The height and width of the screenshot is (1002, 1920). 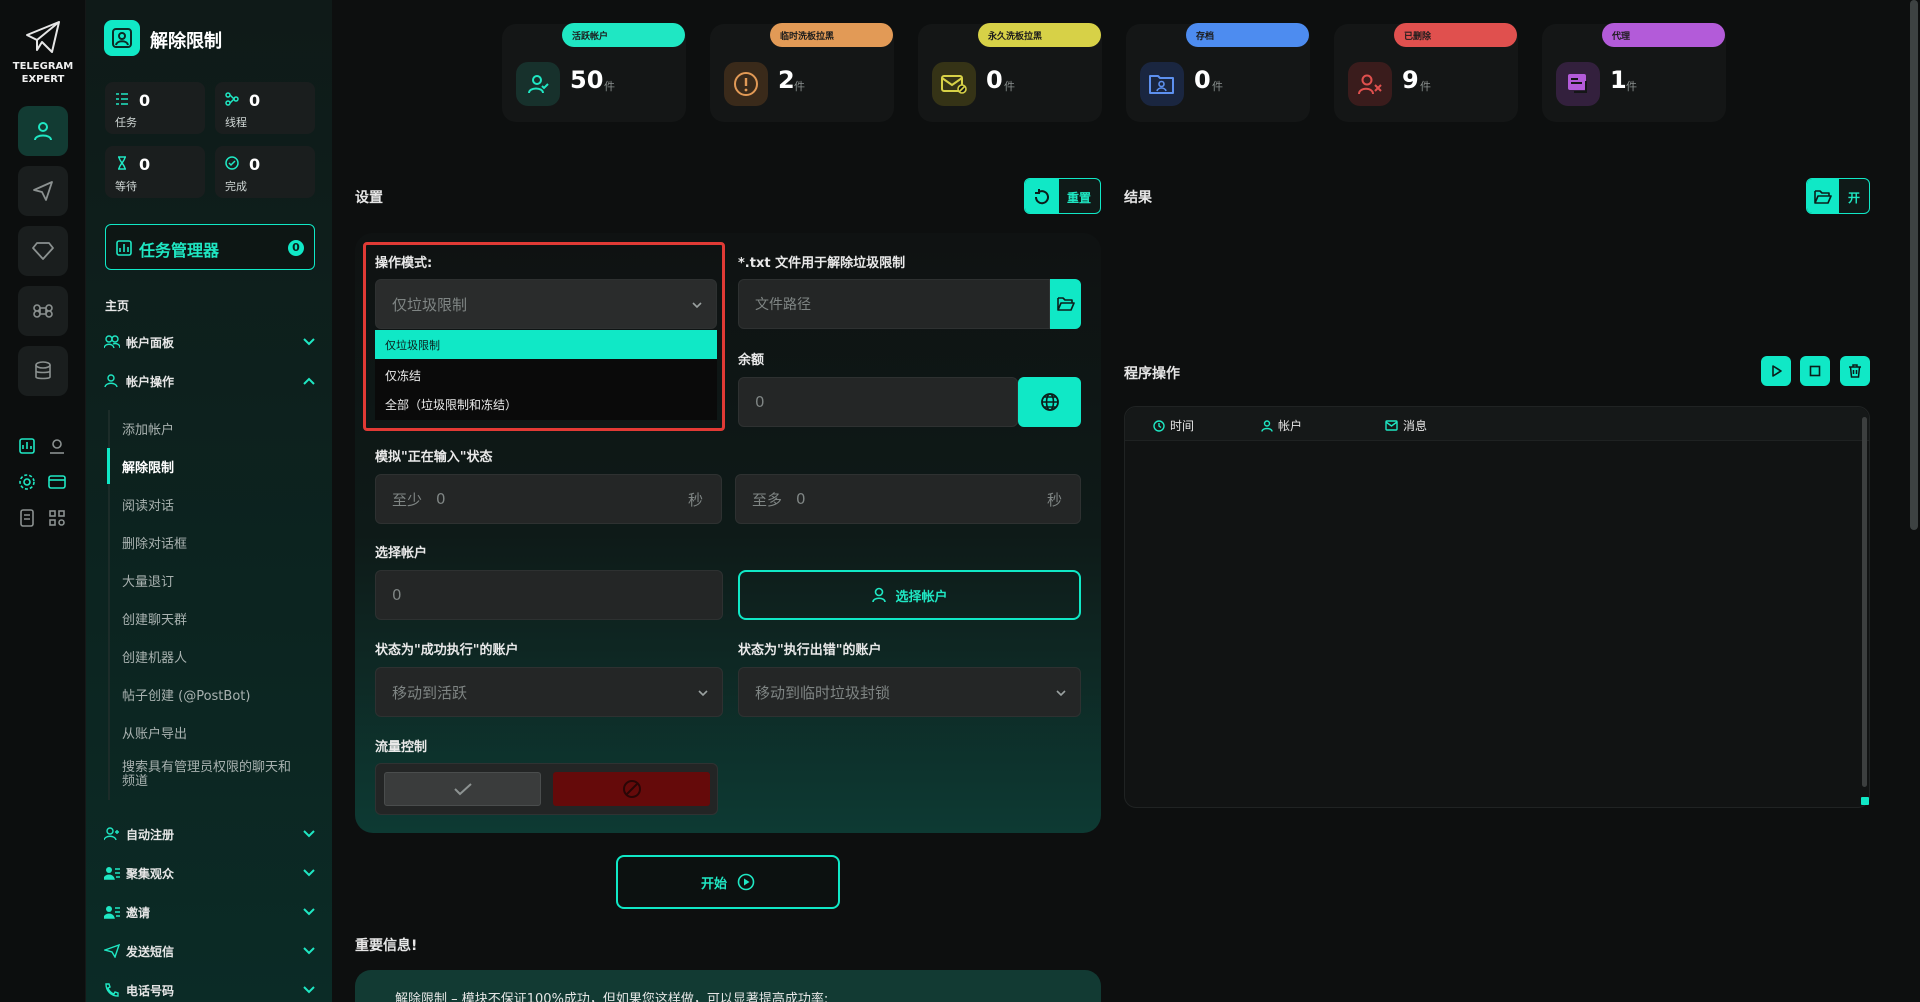 What do you see at coordinates (1410, 80) in the screenshot?
I see `kpi-value: 9` at bounding box center [1410, 80].